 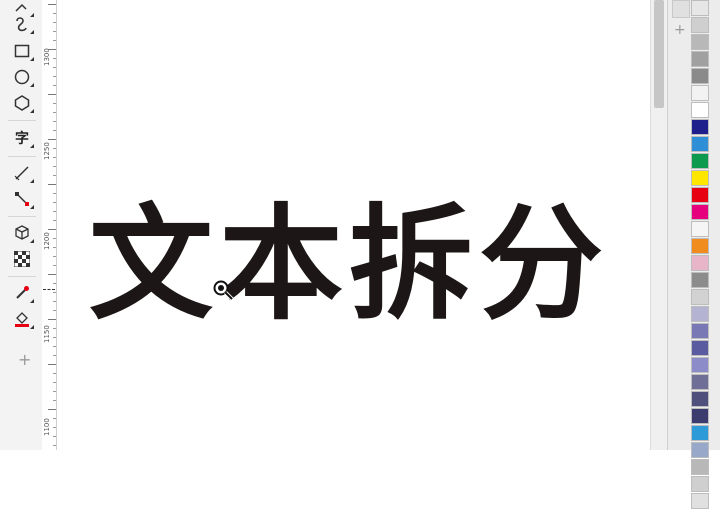 I want to click on vertical-ruler: 1300 1250 1200 1150 1100, so click(x=49, y=225).